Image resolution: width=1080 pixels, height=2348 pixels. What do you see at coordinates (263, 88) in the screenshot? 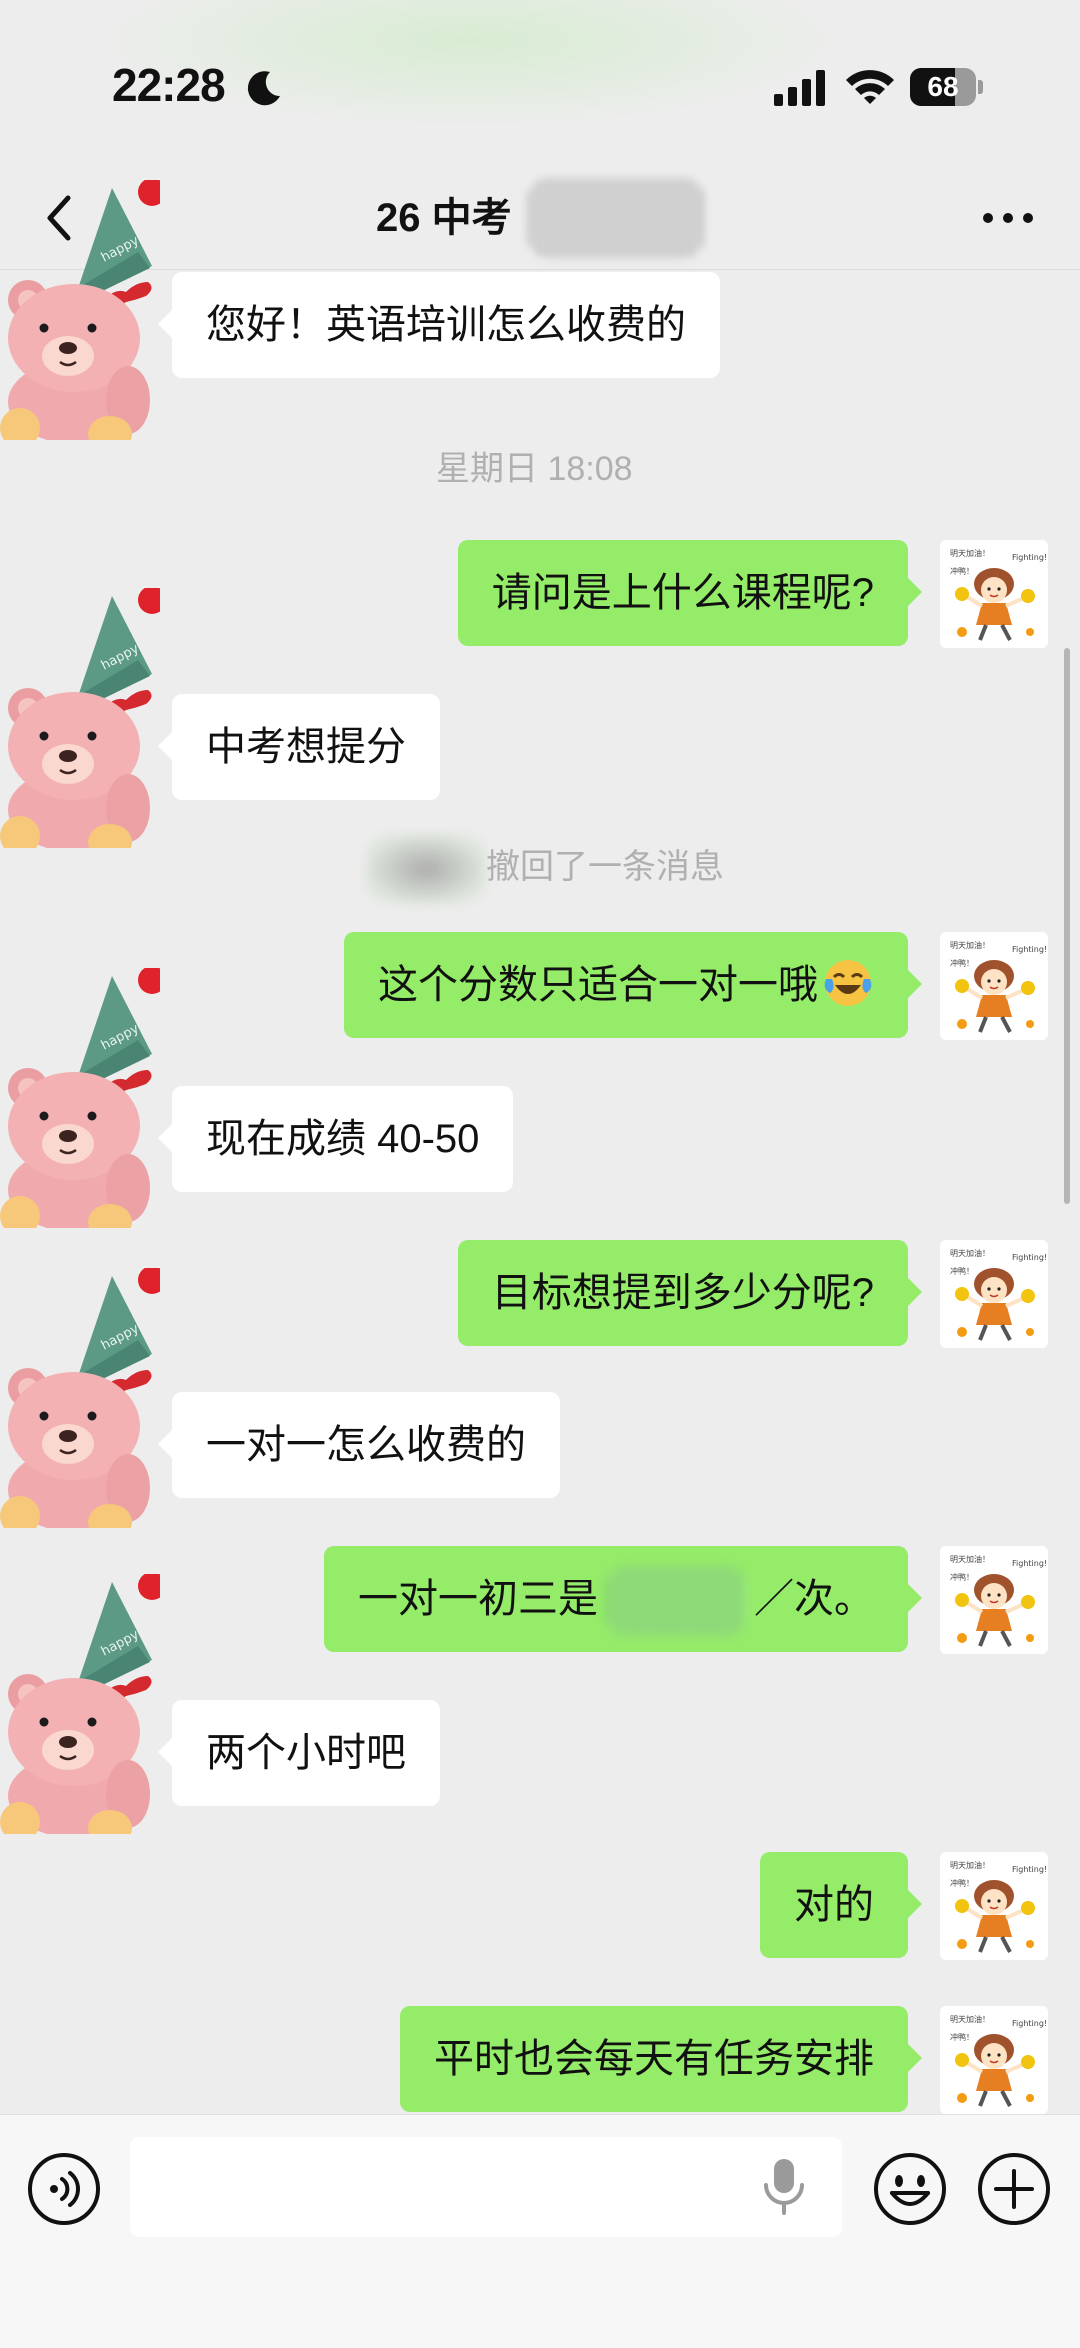
I see `moon-icon` at bounding box center [263, 88].